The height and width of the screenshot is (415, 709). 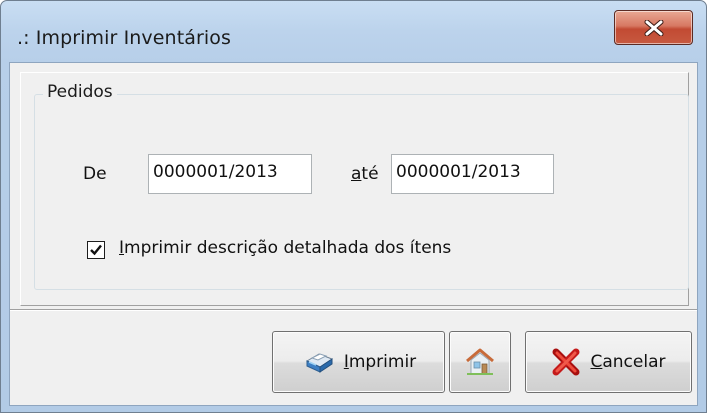 I want to click on print-button: Imprimir, so click(x=358, y=362).